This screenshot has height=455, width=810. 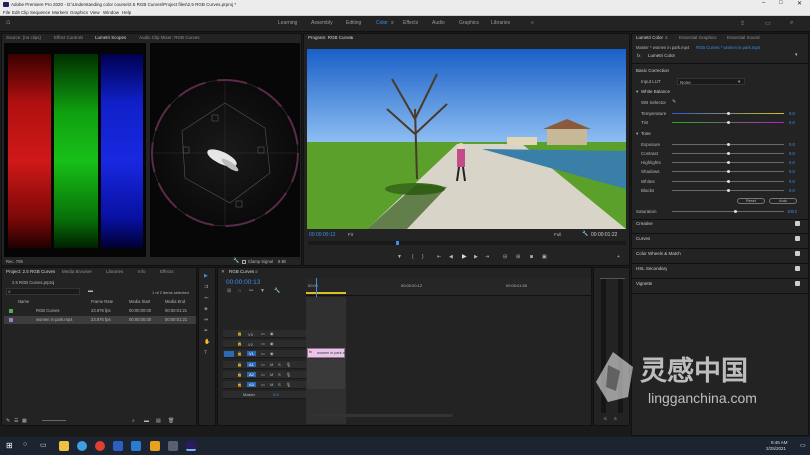 I want to click on new-item-icon: ▤, so click(x=158, y=421).